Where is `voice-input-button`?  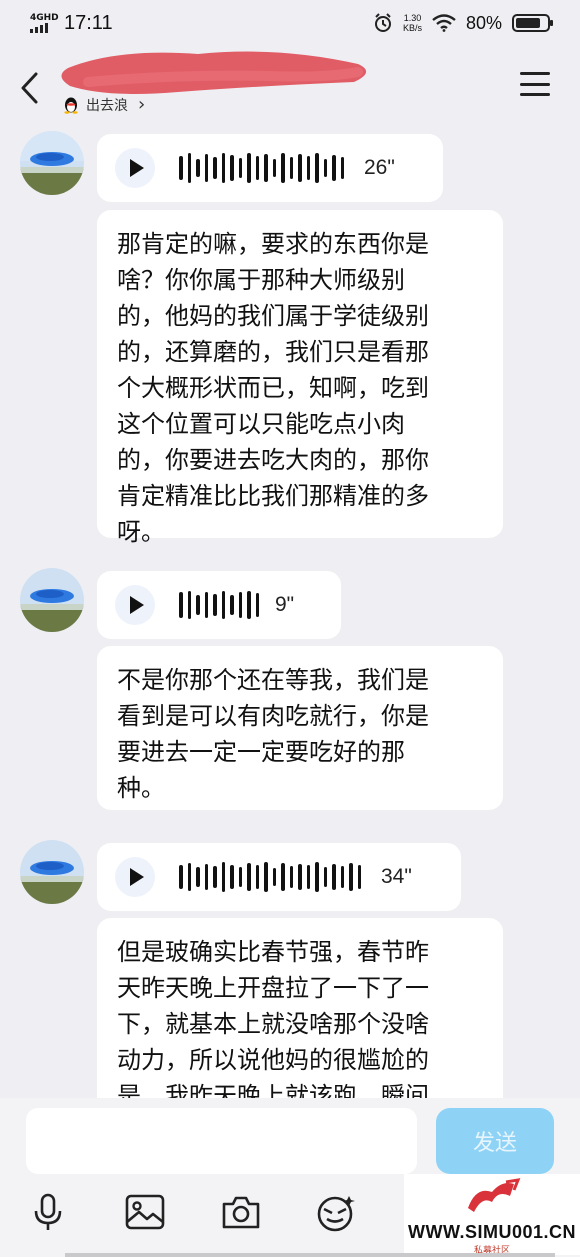 voice-input-button is located at coordinates (48, 1212).